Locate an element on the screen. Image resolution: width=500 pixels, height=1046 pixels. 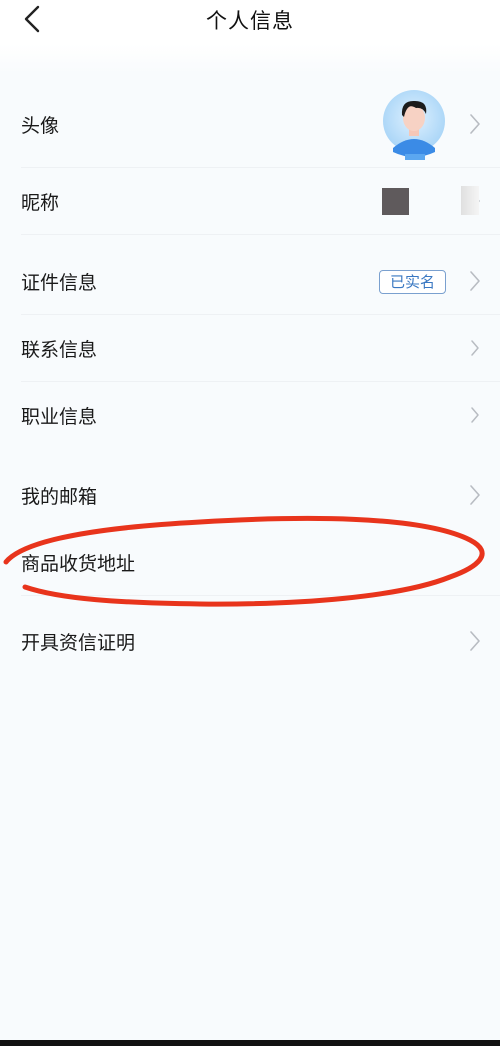
row-credit-certificate: 开具资信证明 is located at coordinates (250, 641).